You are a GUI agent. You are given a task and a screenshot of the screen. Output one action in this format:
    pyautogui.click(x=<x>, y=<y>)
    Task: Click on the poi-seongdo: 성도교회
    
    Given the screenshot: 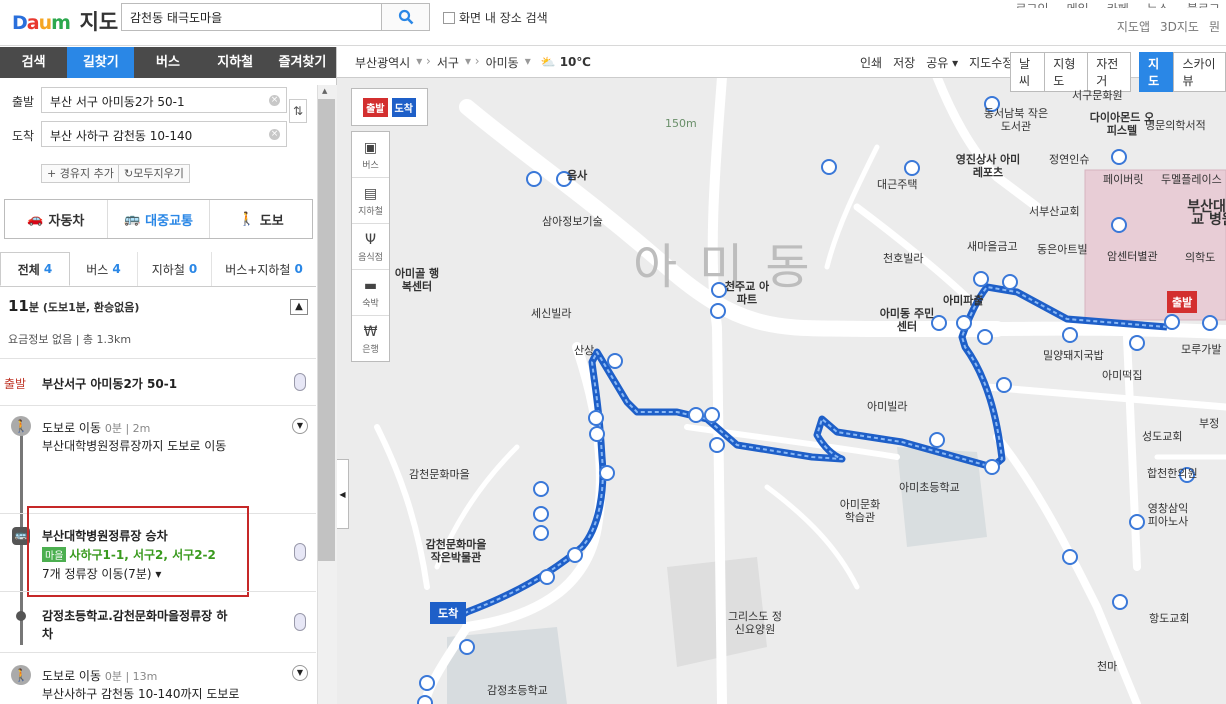 What is the action you would take?
    pyautogui.click(x=1162, y=436)
    